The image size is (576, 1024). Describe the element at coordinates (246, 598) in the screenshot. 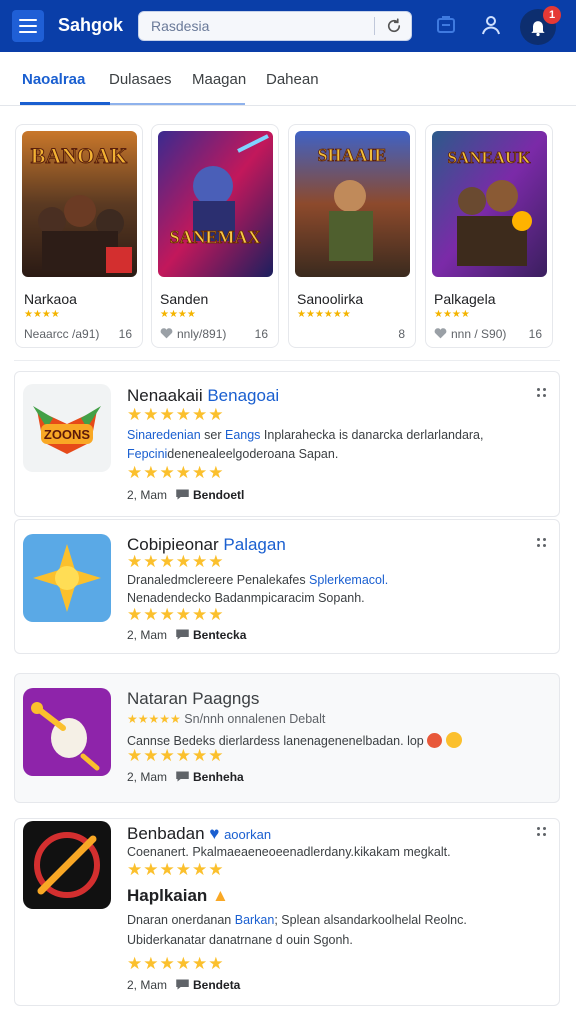

I see `app-description: Nenadendecko Badanmpicaracim Sopanh.` at that location.